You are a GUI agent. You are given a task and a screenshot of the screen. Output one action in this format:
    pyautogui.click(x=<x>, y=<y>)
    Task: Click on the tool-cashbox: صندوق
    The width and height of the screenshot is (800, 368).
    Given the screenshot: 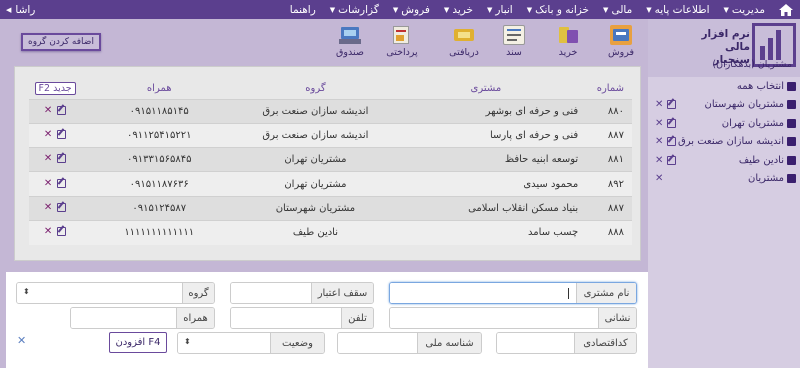 What is the action you would take?
    pyautogui.click(x=350, y=43)
    